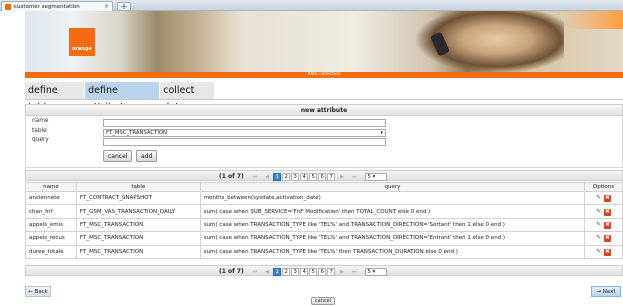 The height and width of the screenshot is (306, 623). I want to click on row-query: months_between(sysdate,activation_date), so click(392, 198).